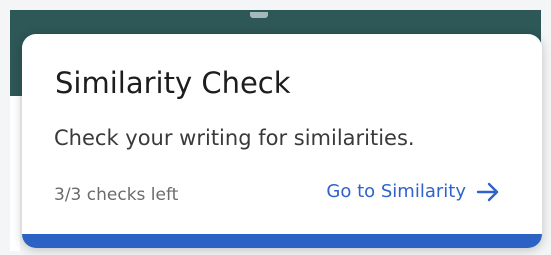  What do you see at coordinates (116, 195) in the screenshot?
I see `checks-left-count: 3/3 checks left` at bounding box center [116, 195].